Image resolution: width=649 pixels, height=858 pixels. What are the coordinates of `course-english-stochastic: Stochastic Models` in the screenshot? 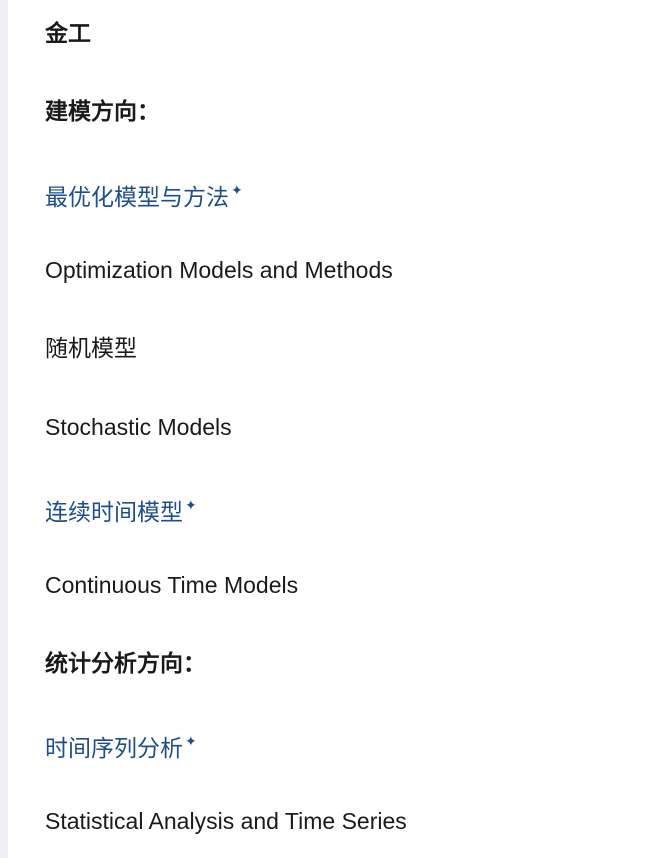 It's located at (138, 427).